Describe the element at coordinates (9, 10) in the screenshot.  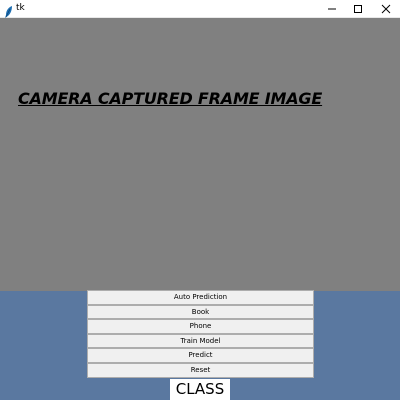
I see `feather-icon` at that location.